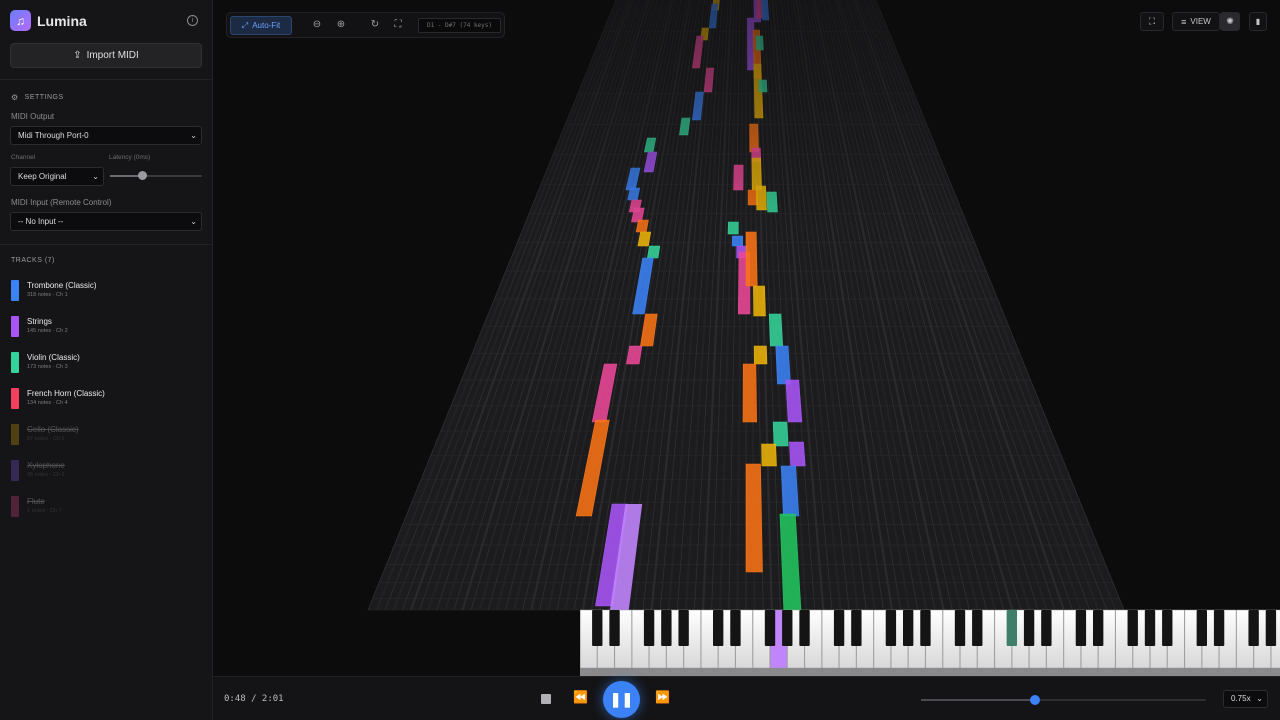  Describe the element at coordinates (1152, 21) in the screenshot. I see `fullscreen-button: ⛶` at that location.